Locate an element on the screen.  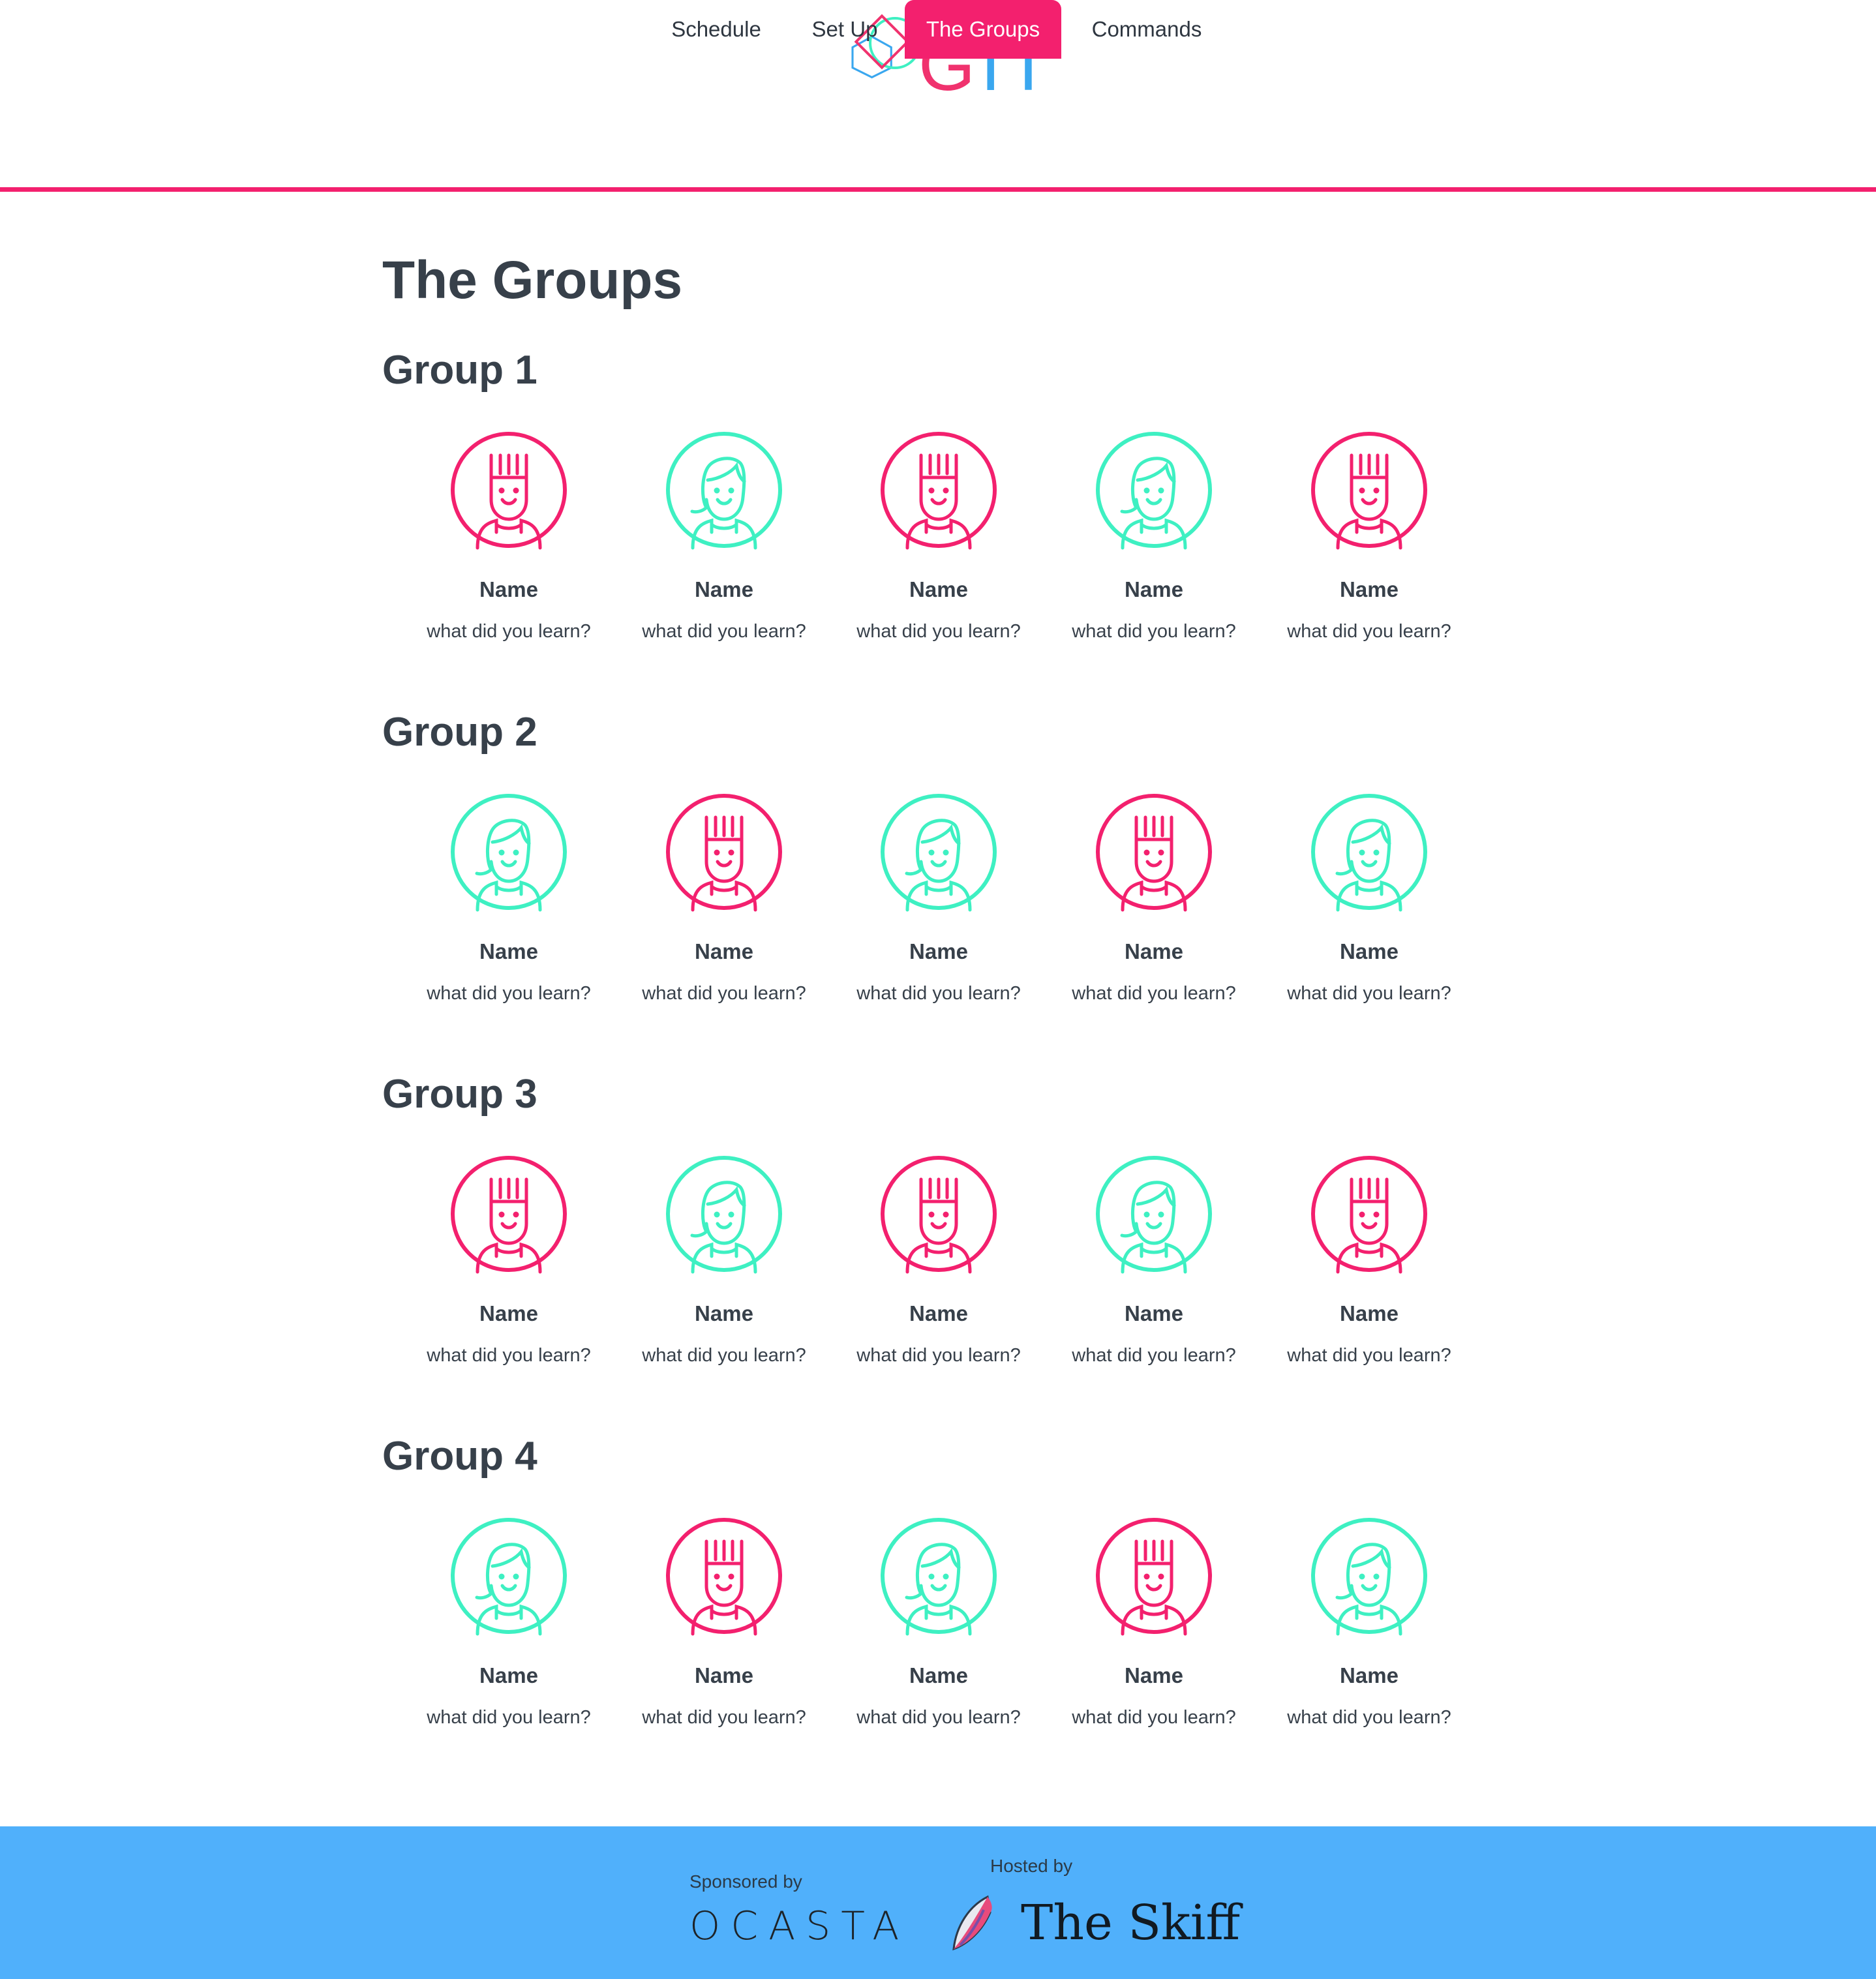
tab-the-groups: The Groups is located at coordinates (983, 29).